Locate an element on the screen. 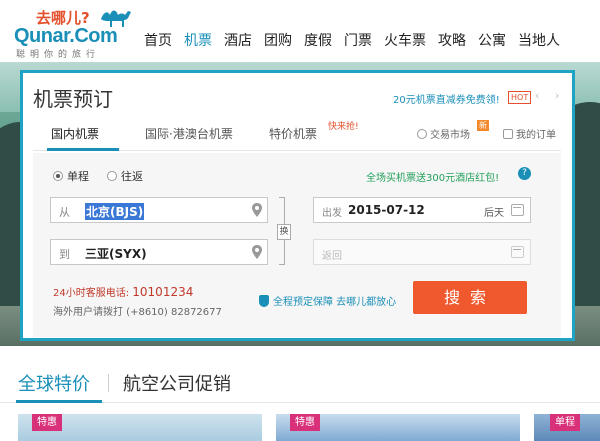 This screenshot has width=600, height=441. depart-date-value: 2015-07-12 is located at coordinates (386, 210).